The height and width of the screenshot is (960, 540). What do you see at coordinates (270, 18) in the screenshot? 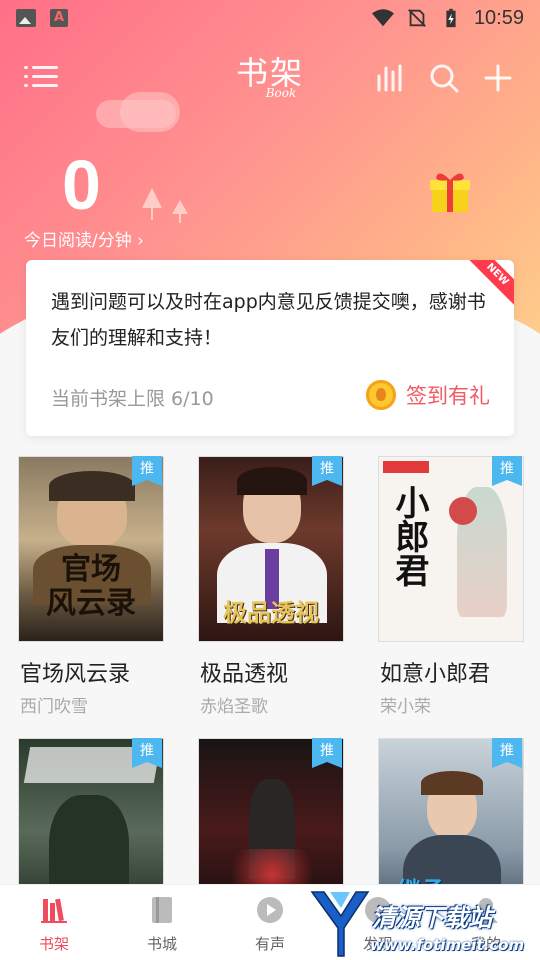
I see `status-bar: A 10:59` at bounding box center [270, 18].